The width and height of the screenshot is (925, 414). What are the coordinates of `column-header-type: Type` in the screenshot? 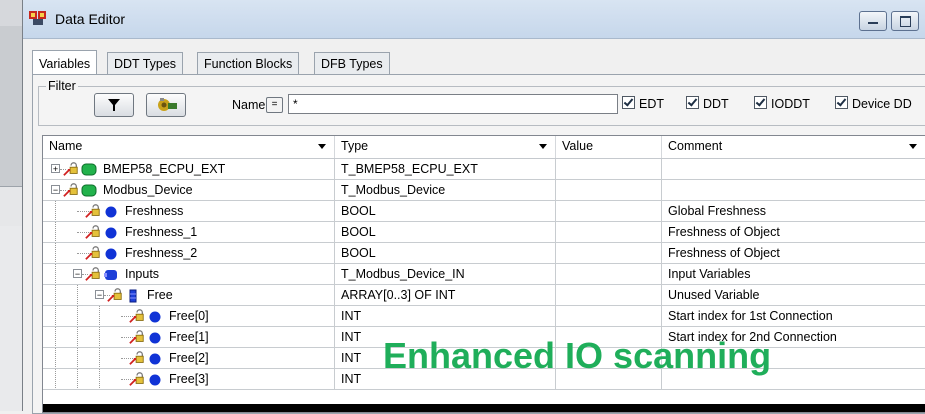 It's located at (445, 147).